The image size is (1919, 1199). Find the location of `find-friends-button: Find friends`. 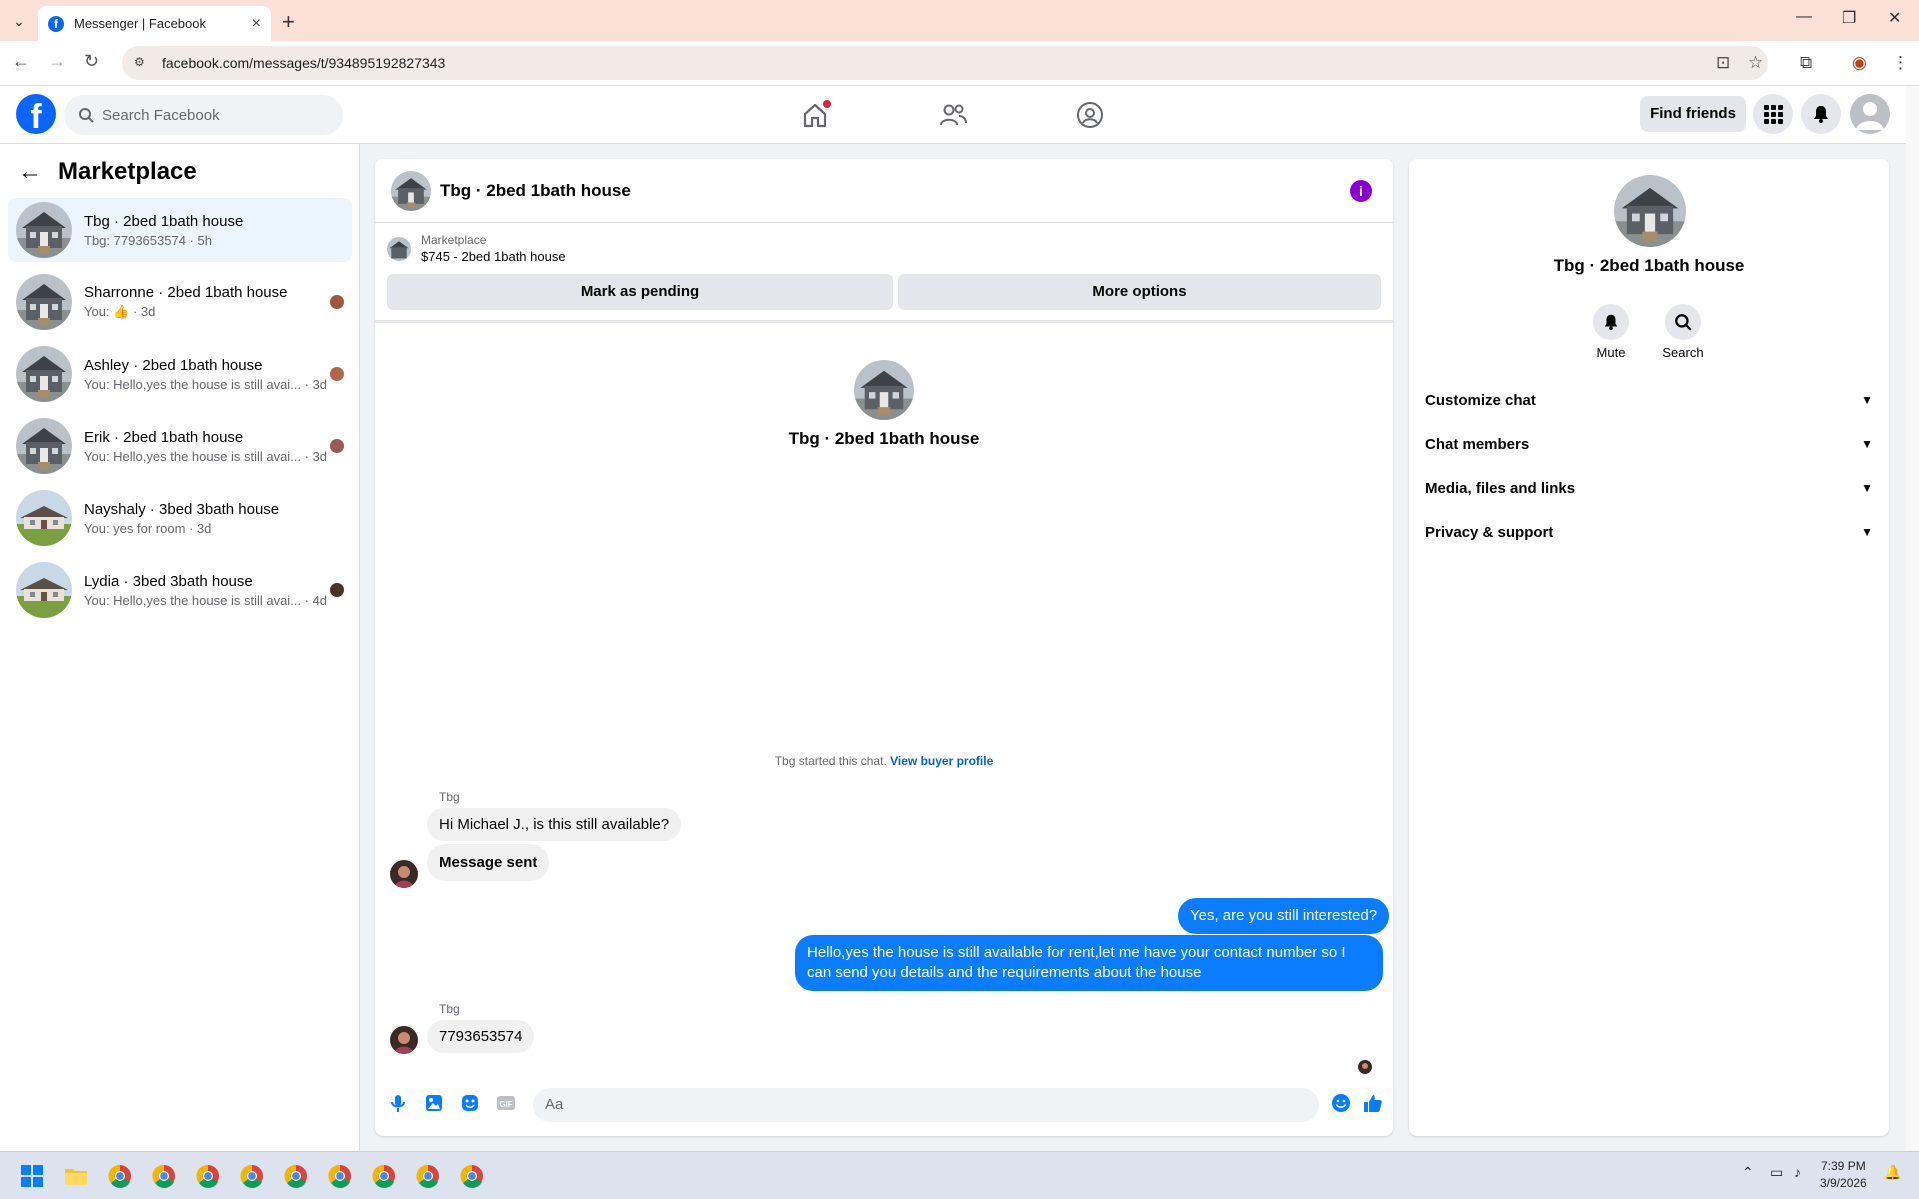

find-friends-button: Find friends is located at coordinates (1693, 114).